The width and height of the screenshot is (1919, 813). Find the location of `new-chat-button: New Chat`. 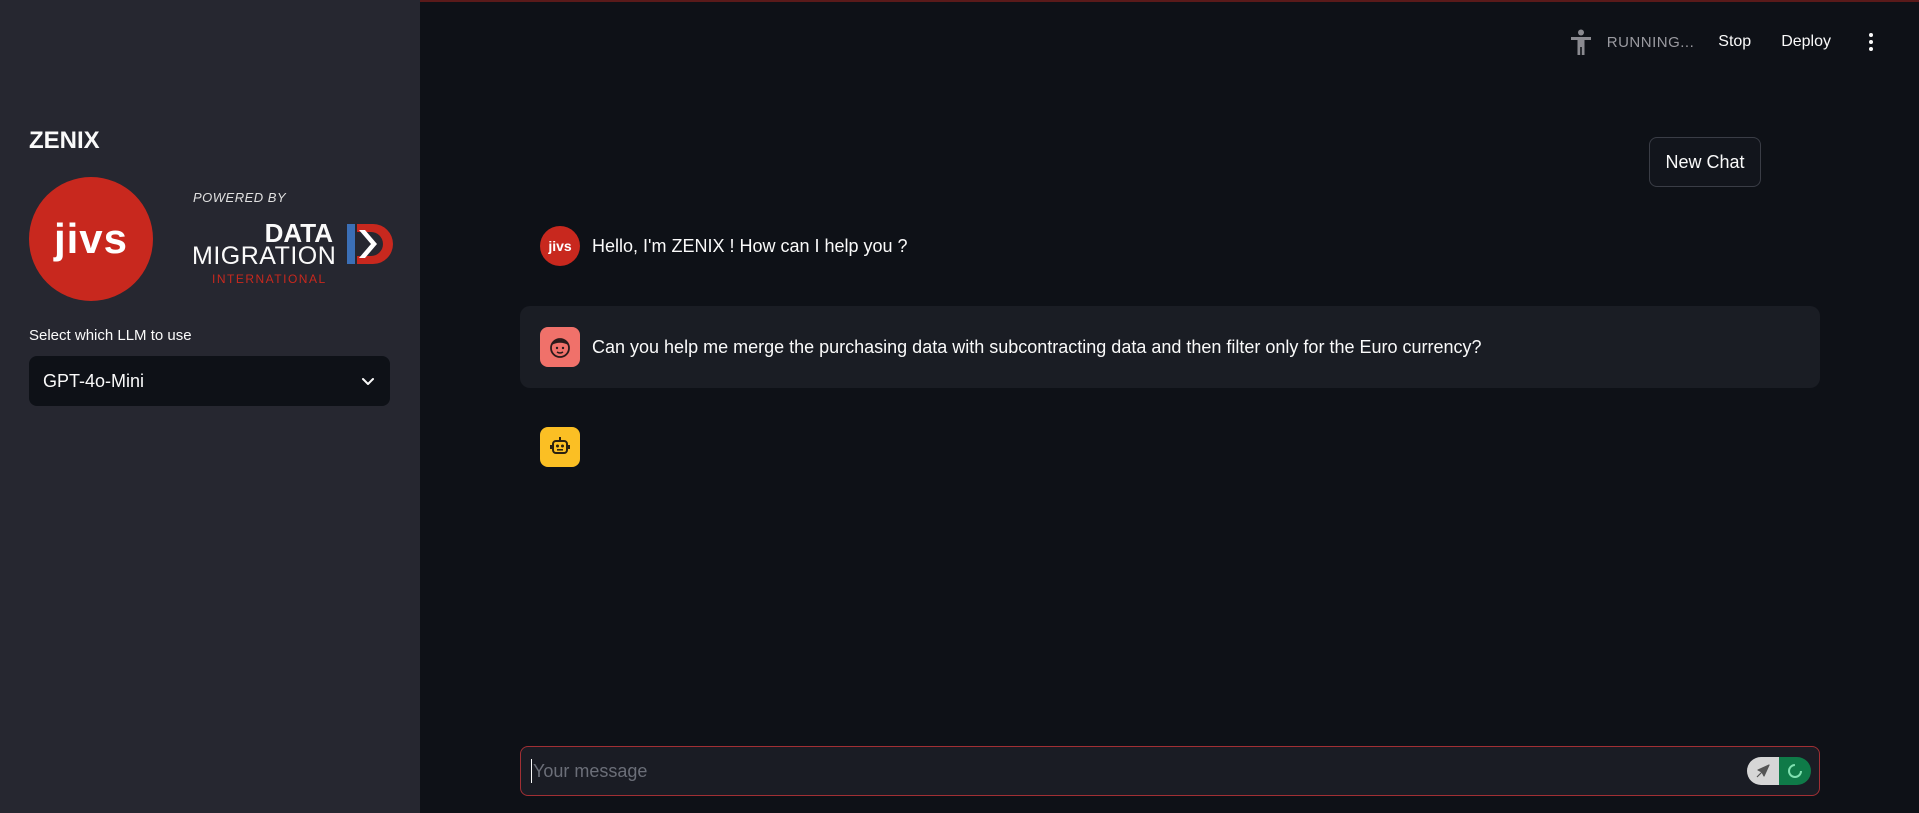

new-chat-button: New Chat is located at coordinates (1705, 162).